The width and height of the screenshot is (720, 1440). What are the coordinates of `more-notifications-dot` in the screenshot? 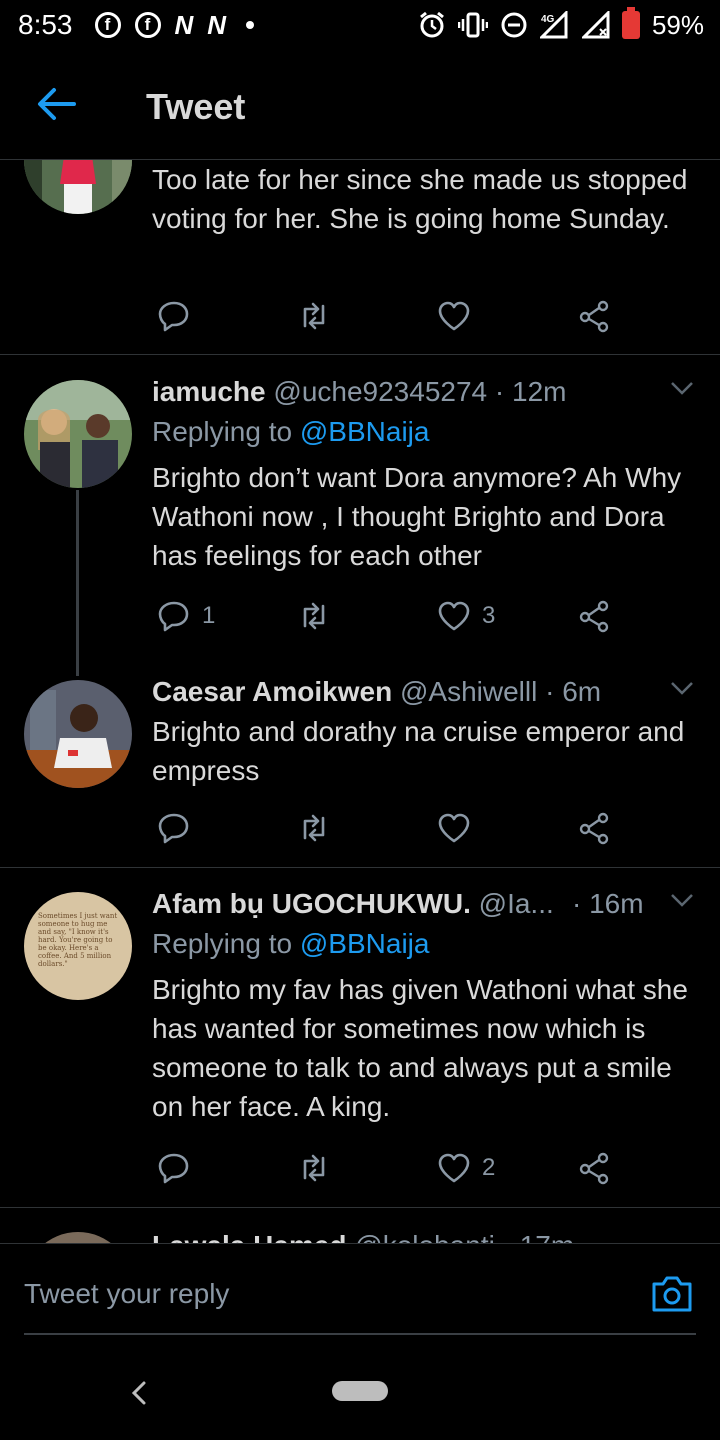 It's located at (250, 25).